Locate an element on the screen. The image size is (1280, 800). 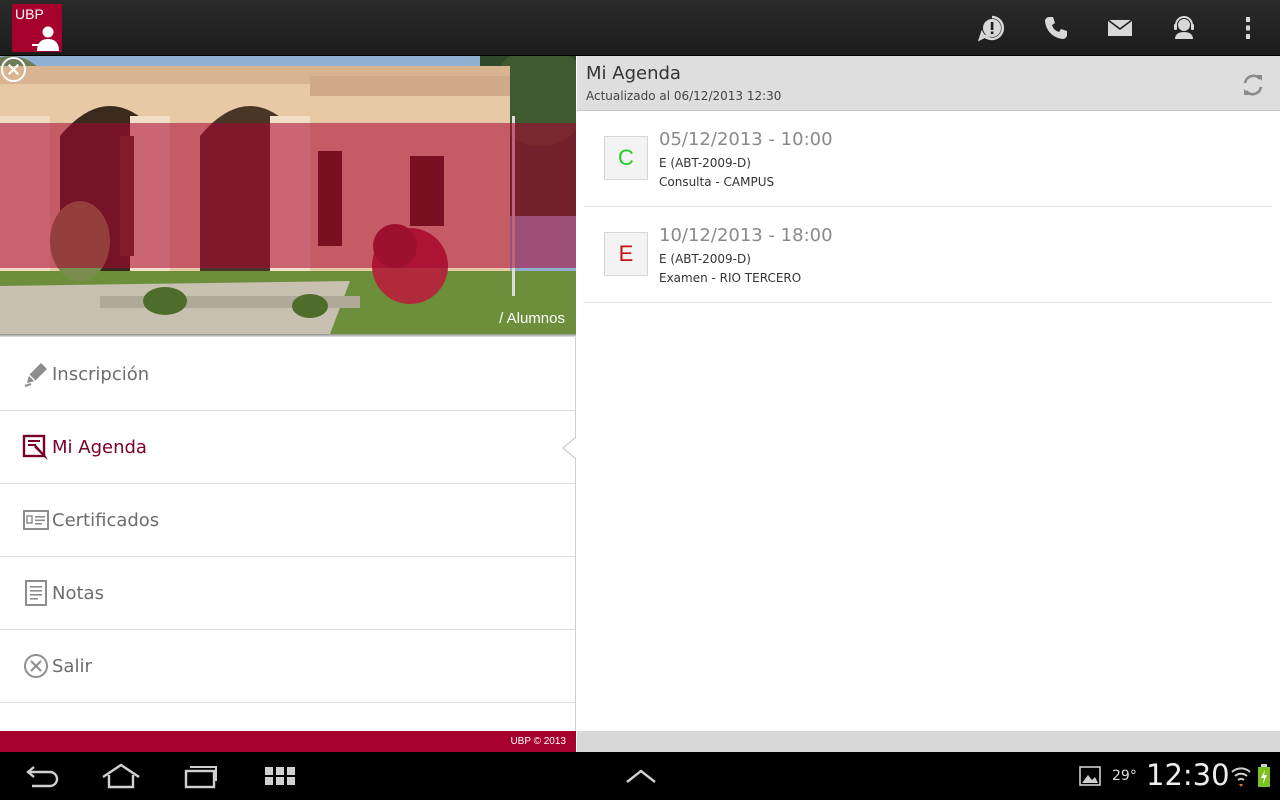
menu-item-certificados: Certificados is located at coordinates (287, 520).